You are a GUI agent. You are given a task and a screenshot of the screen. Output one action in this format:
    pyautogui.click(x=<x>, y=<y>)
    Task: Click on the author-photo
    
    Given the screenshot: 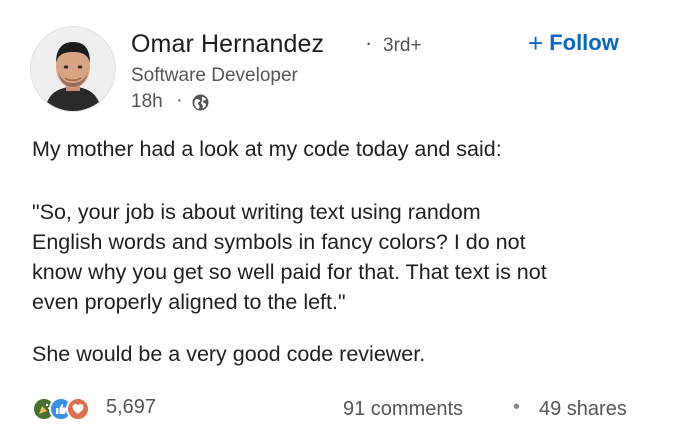 What is the action you would take?
    pyautogui.click(x=73, y=69)
    